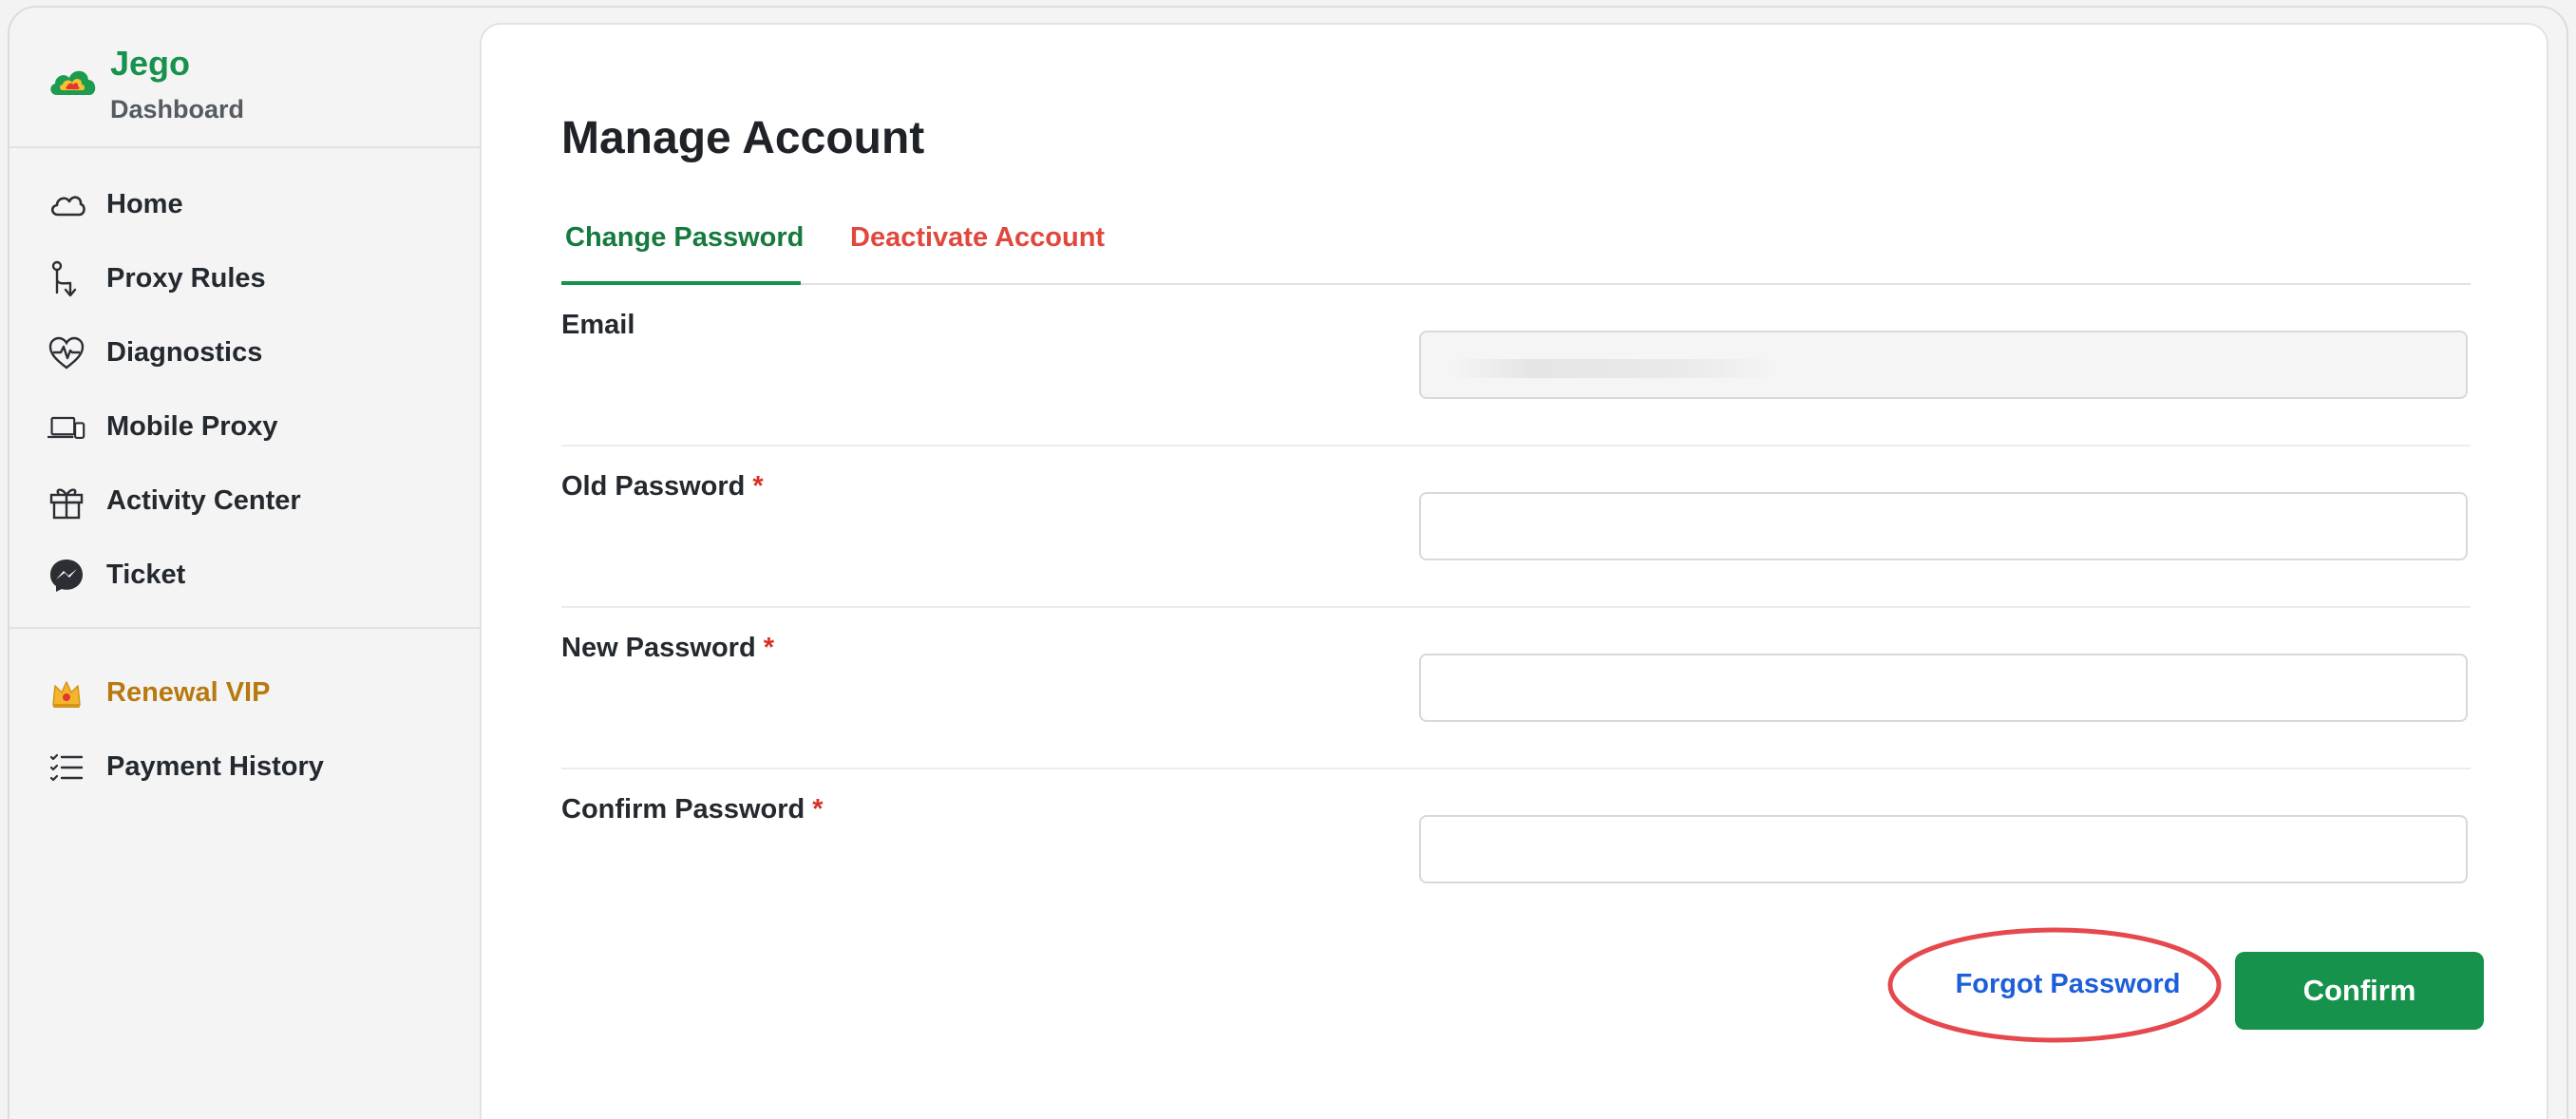 The height and width of the screenshot is (1119, 2576). I want to click on sidebar-item-proxy-rules: Proxy Rules, so click(245, 279).